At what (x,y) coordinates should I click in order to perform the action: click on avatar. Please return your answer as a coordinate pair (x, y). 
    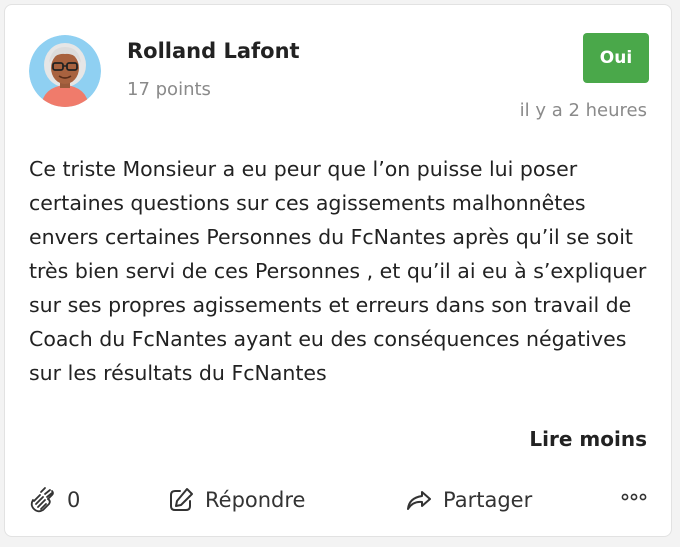
    Looking at the image, I should click on (65, 71).